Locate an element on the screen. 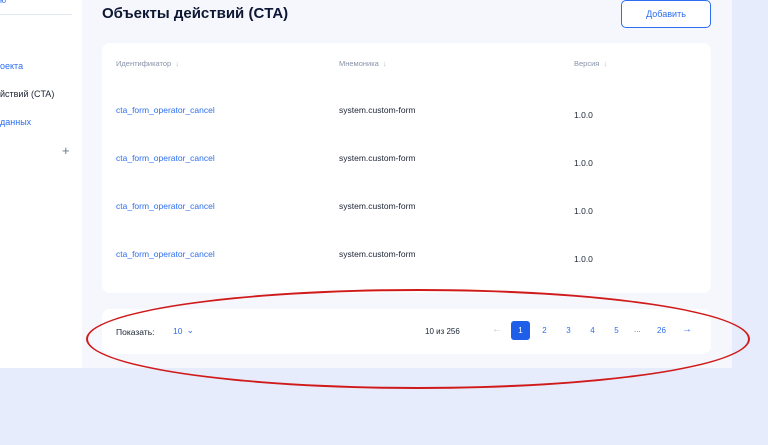 The width and height of the screenshot is (768, 445). column-header-label: Мнемоника is located at coordinates (359, 63).